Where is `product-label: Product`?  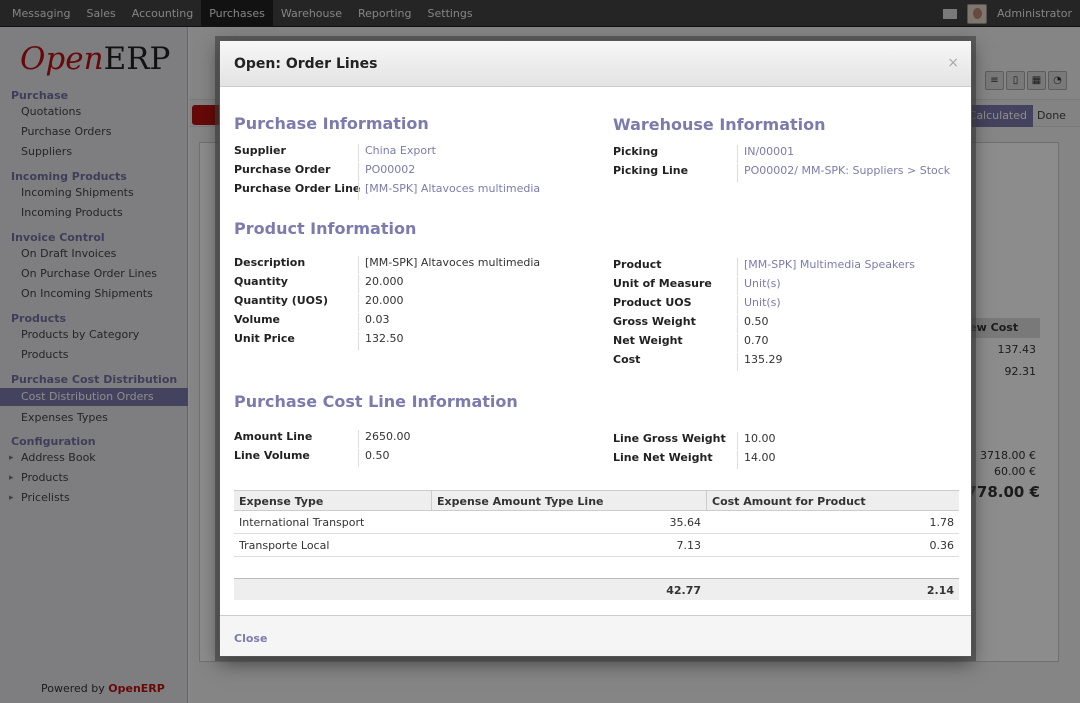 product-label: Product is located at coordinates (637, 264).